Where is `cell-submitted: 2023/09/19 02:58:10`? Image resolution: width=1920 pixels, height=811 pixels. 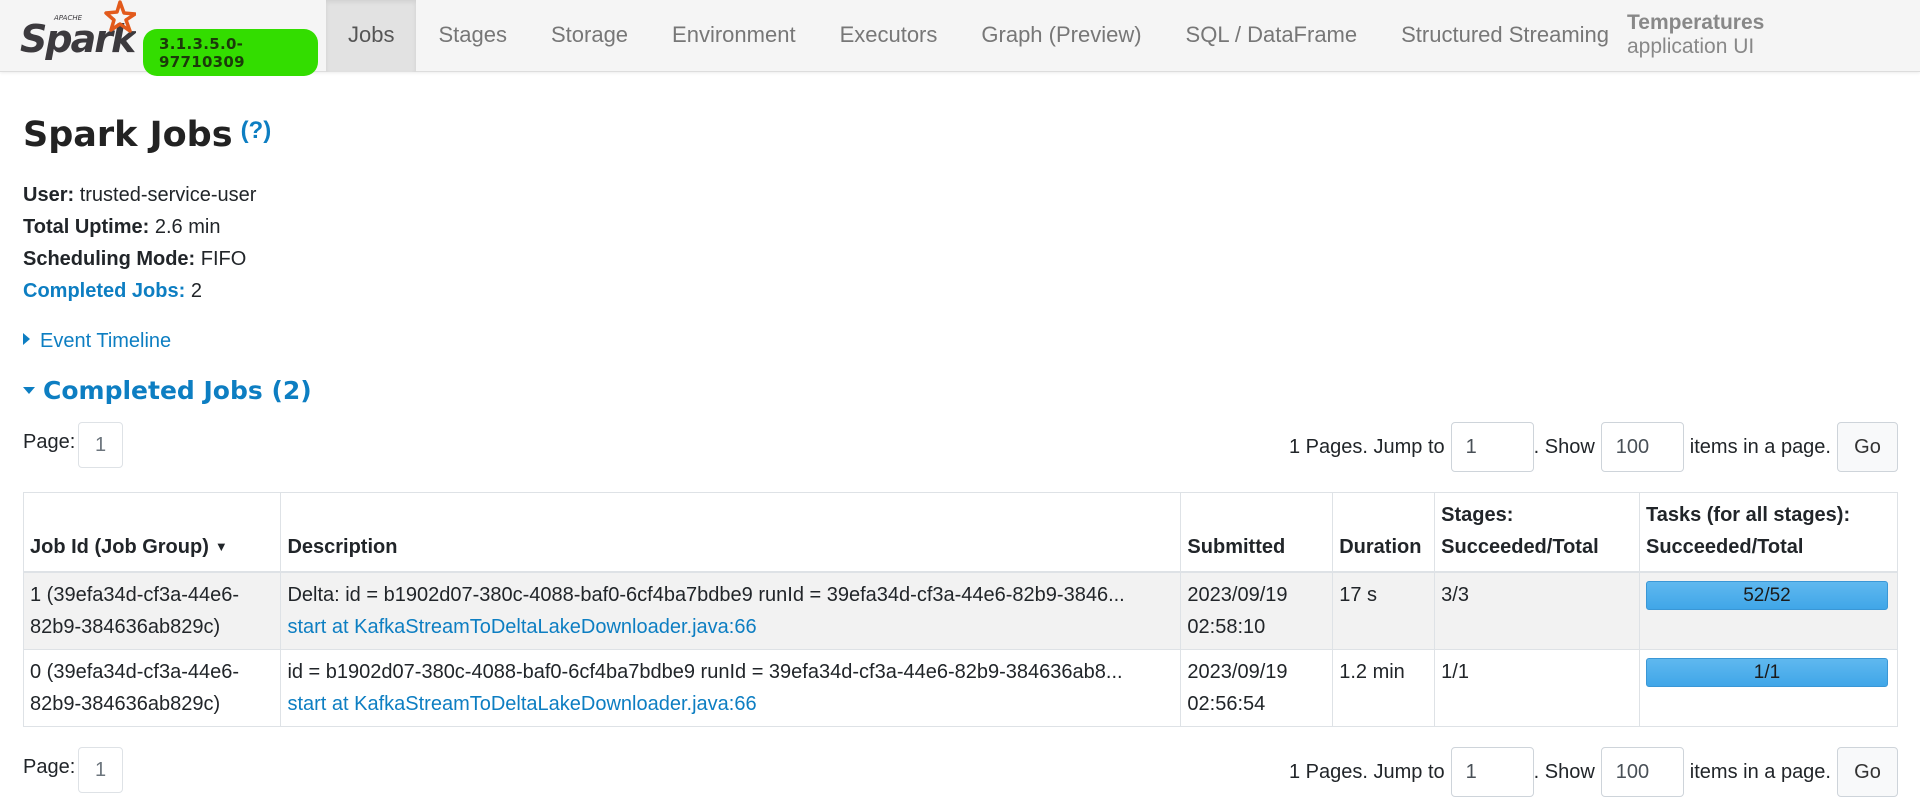
cell-submitted: 2023/09/19 02:58:10 is located at coordinates (1257, 610).